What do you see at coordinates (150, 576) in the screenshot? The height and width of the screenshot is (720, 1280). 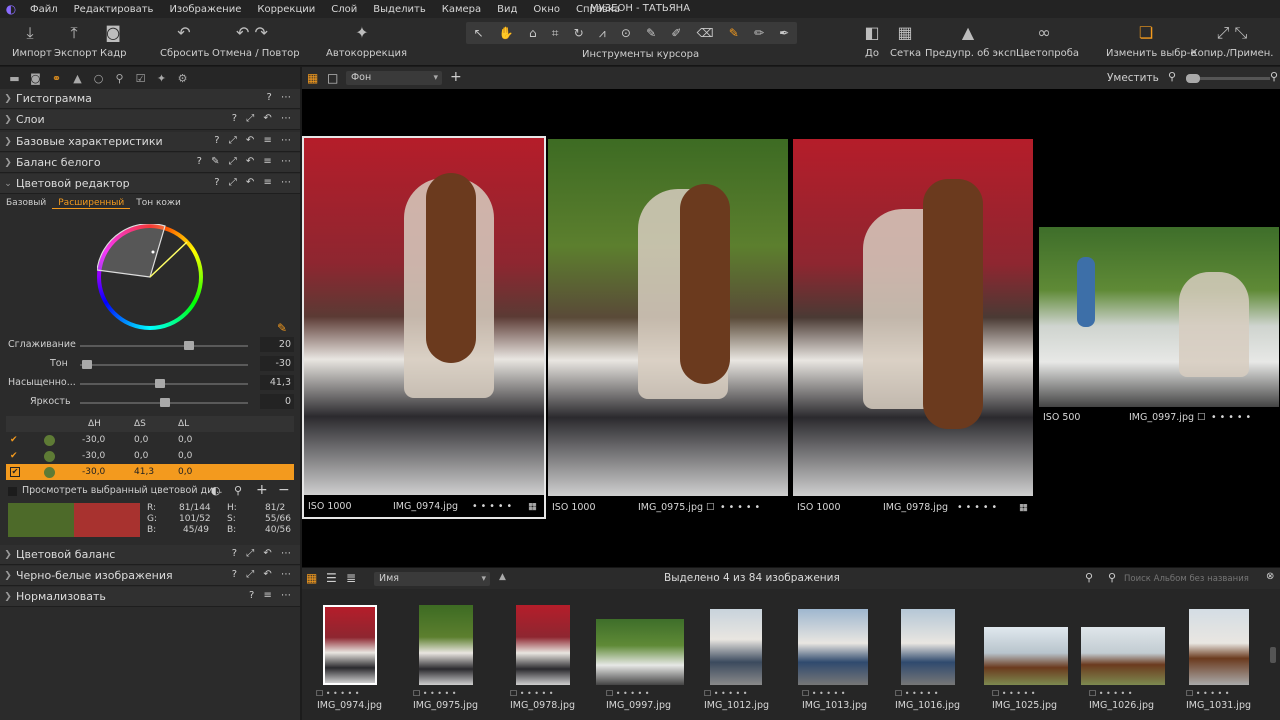 I see `section-black-white: ❯ Черно-белые изображения? ⤢ ↶ ⋯` at bounding box center [150, 576].